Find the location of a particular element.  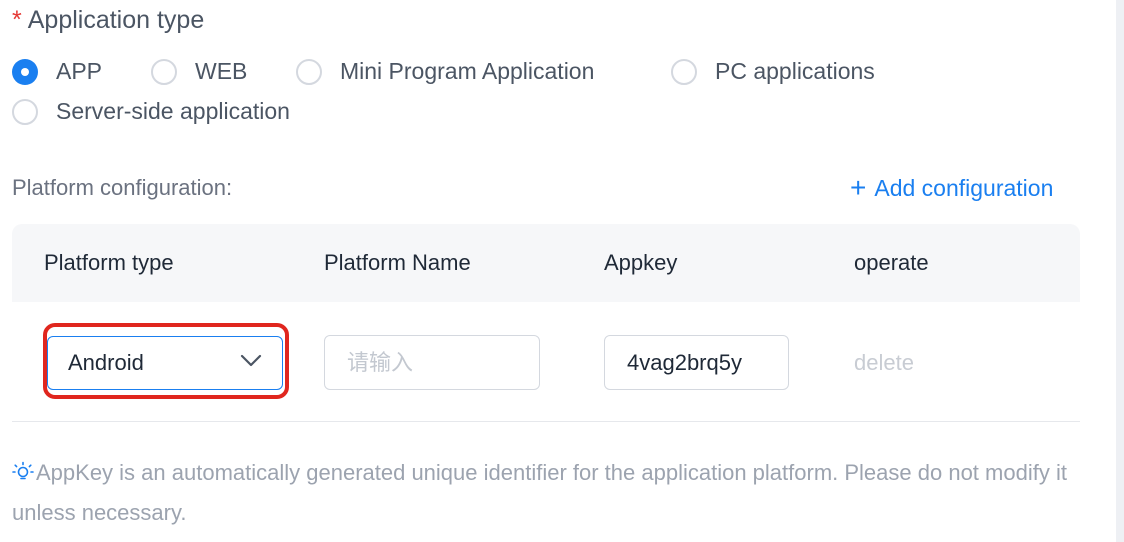

add-configuration-label: Add configuration is located at coordinates (964, 187).